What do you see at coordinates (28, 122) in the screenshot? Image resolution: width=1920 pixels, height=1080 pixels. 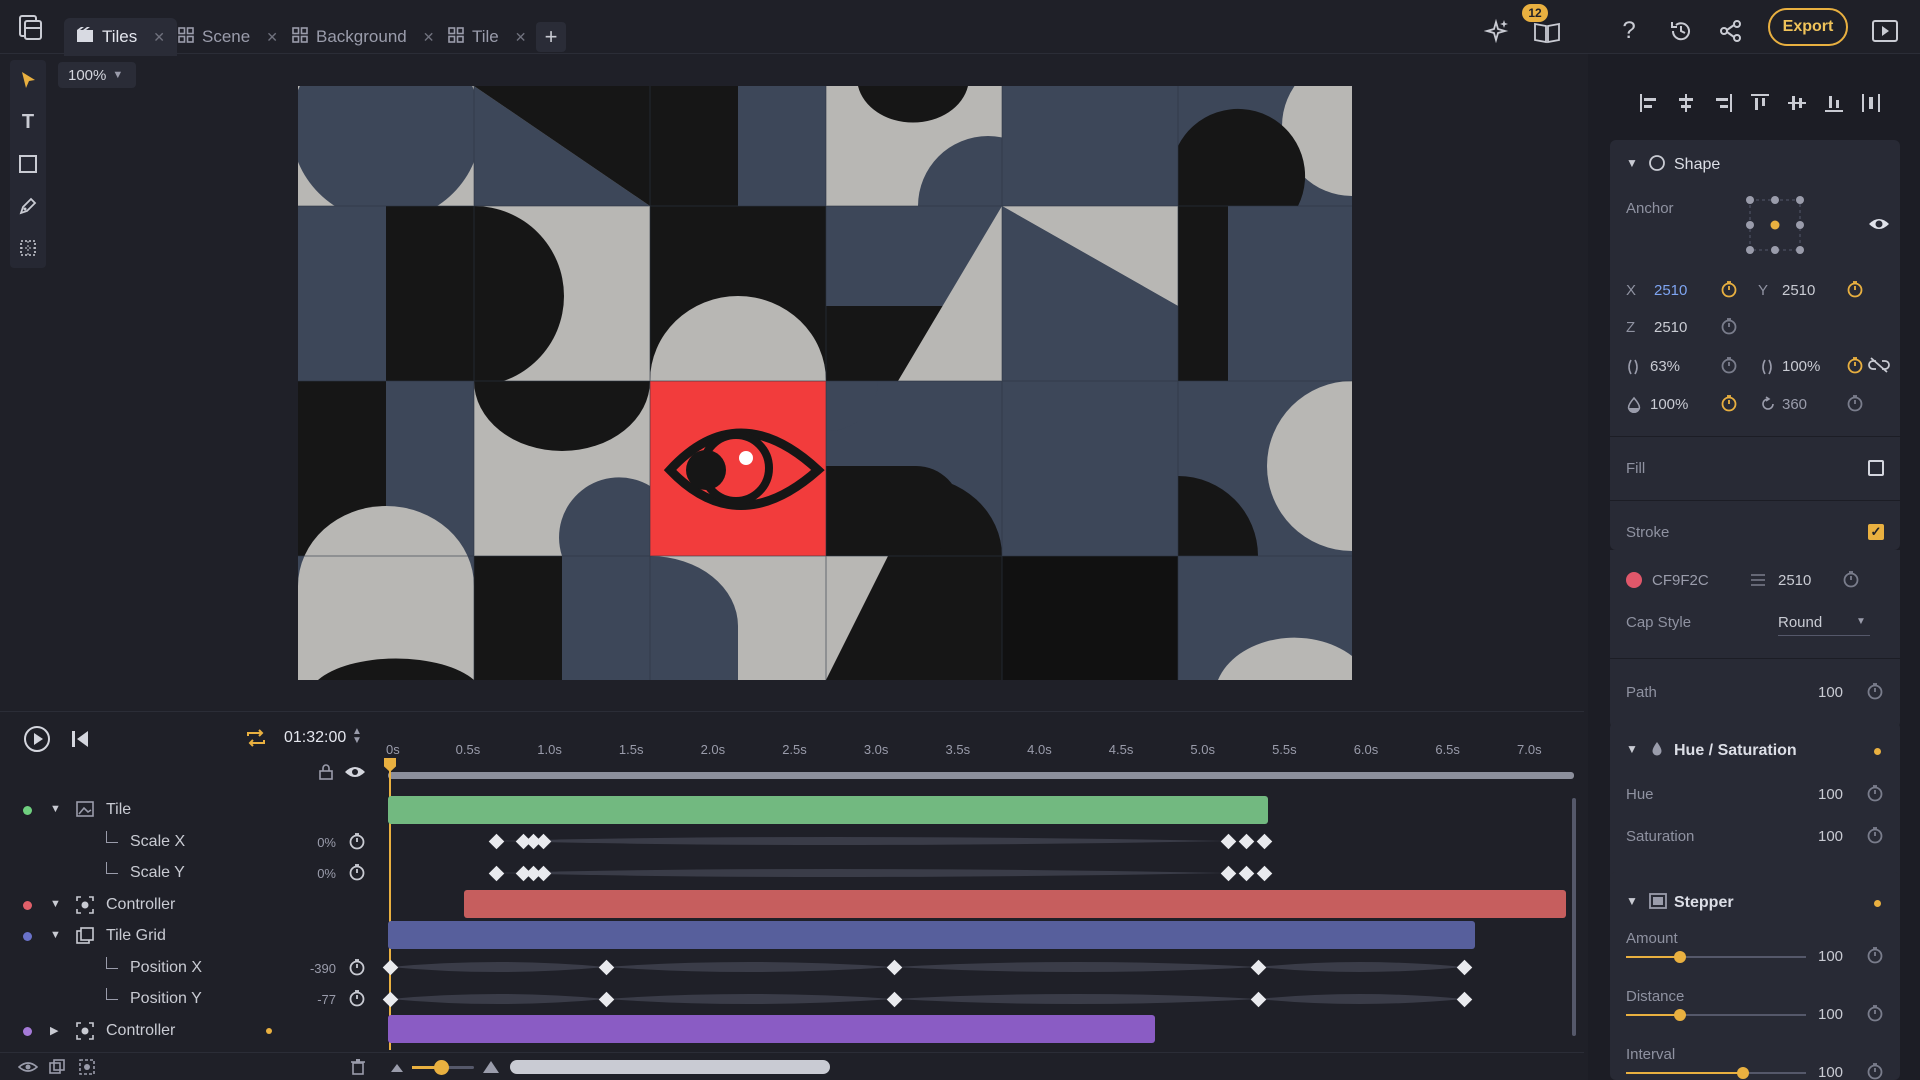 I see `text-tool-icon: T` at bounding box center [28, 122].